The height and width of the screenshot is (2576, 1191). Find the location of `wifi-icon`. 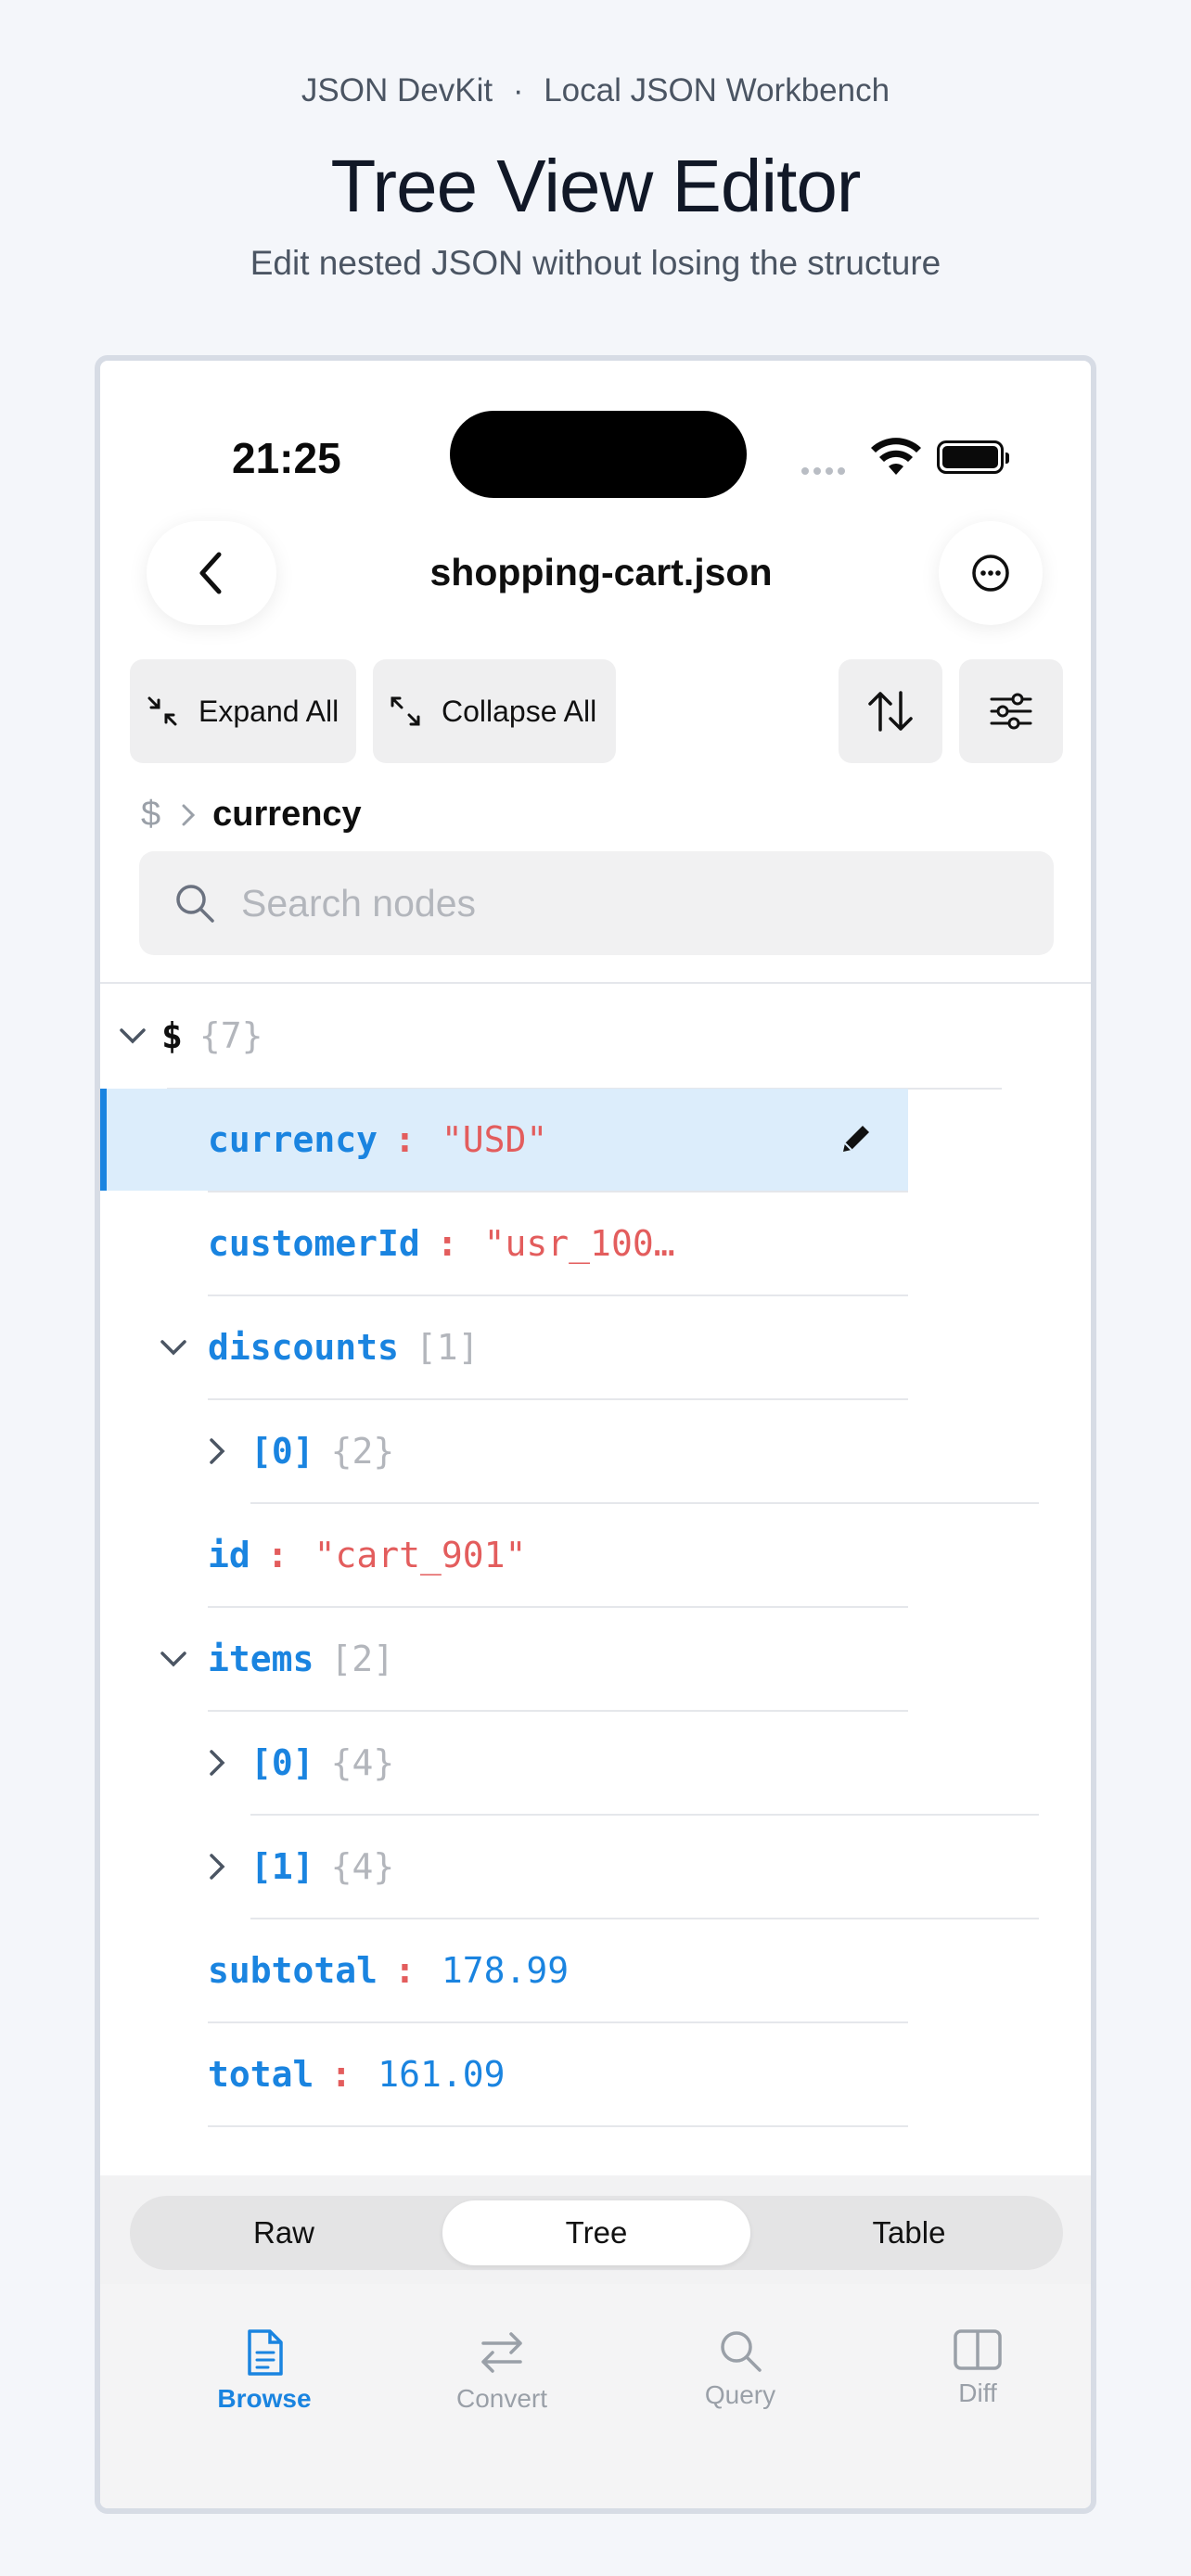

wifi-icon is located at coordinates (896, 457).